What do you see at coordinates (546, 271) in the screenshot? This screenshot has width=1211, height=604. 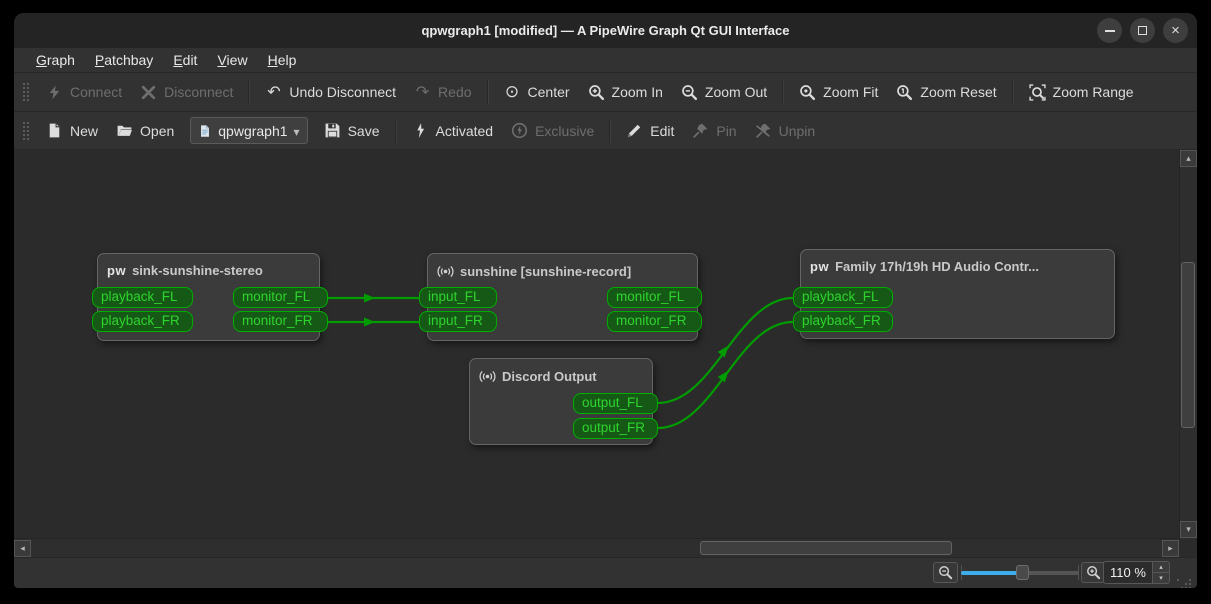 I see `node-title: sunshine [sunshine-record]` at bounding box center [546, 271].